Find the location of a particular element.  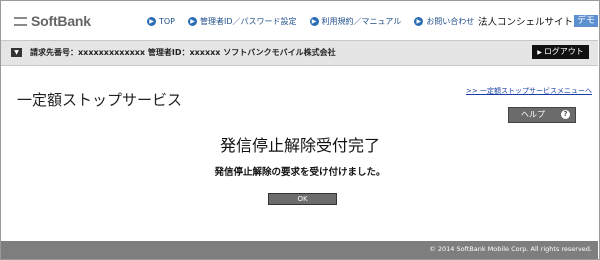

softbank-logo: SoftBank is located at coordinates (52, 21).